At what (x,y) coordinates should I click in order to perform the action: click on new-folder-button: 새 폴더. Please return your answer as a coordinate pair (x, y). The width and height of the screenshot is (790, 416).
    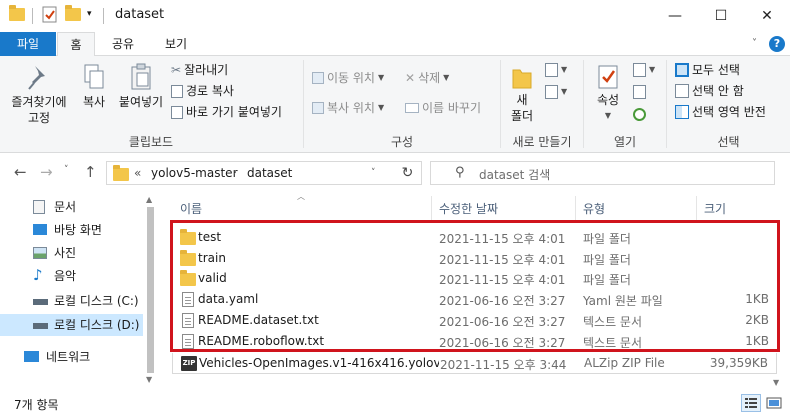
    Looking at the image, I should click on (522, 93).